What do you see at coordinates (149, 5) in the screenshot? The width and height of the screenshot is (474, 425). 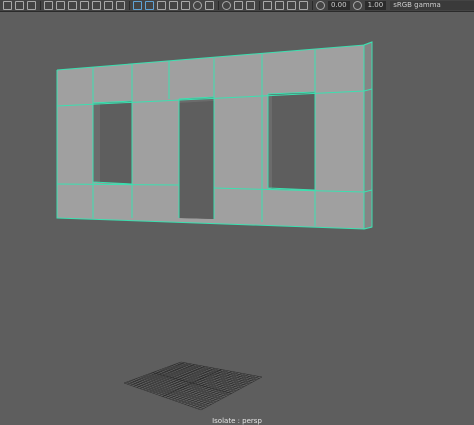 I see `smooth-shade-icon` at bounding box center [149, 5].